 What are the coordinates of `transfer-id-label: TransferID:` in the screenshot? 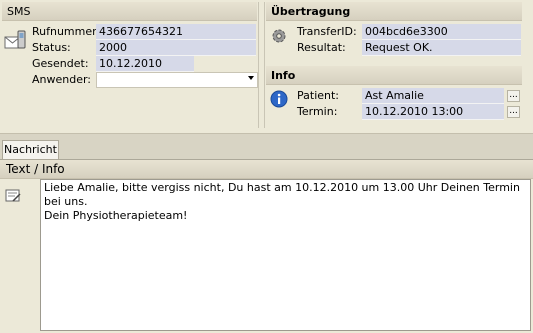 It's located at (327, 31).